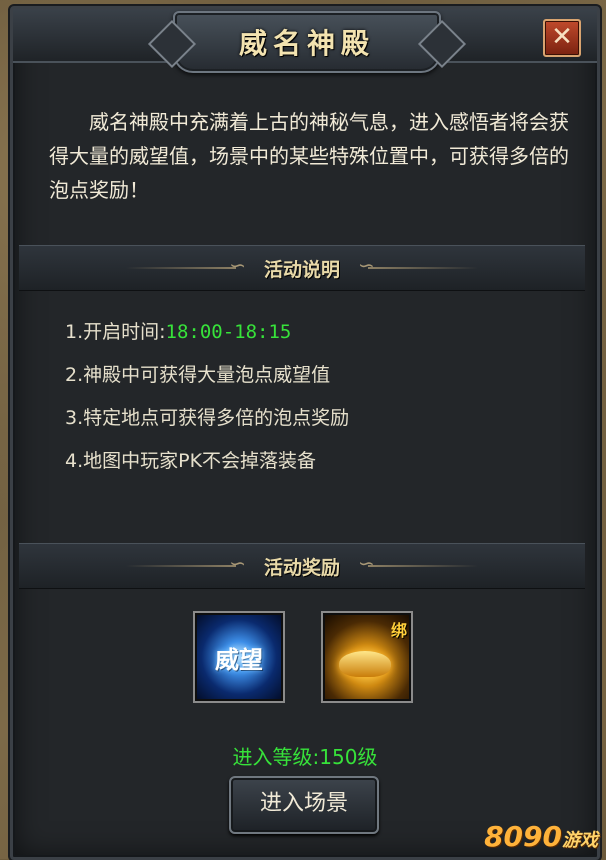 The width and height of the screenshot is (606, 860). I want to click on close-button: ✕, so click(562, 38).